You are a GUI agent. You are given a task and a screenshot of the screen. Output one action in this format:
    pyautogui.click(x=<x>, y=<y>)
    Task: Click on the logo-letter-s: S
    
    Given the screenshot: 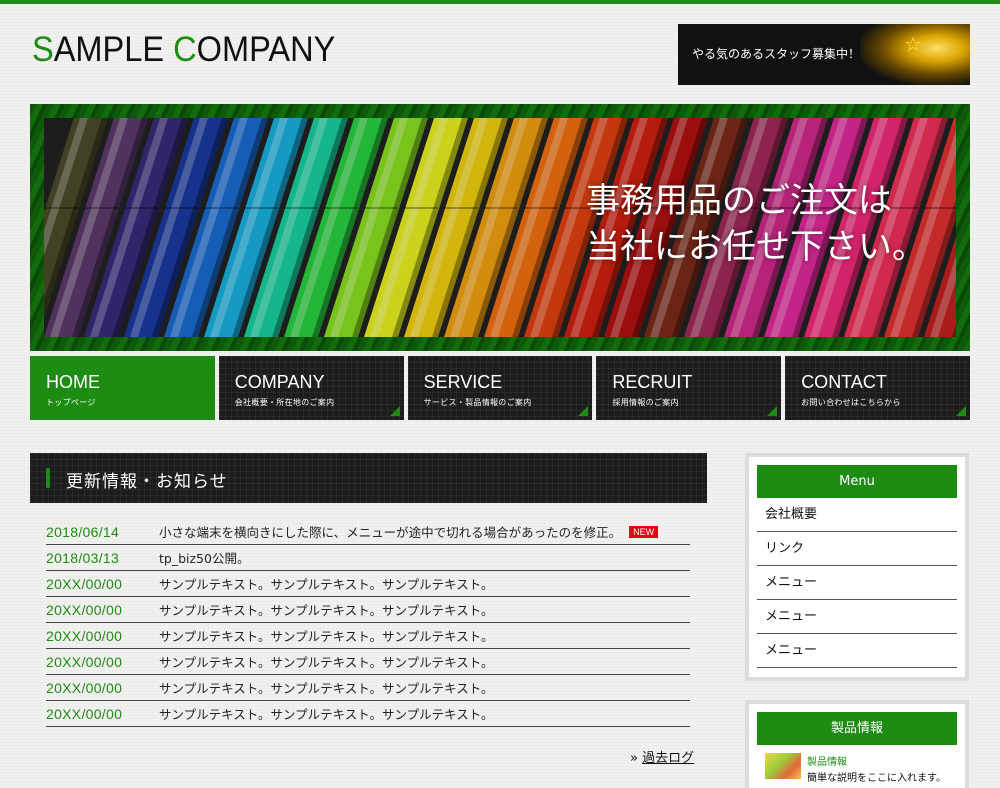 What is the action you would take?
    pyautogui.click(x=43, y=49)
    